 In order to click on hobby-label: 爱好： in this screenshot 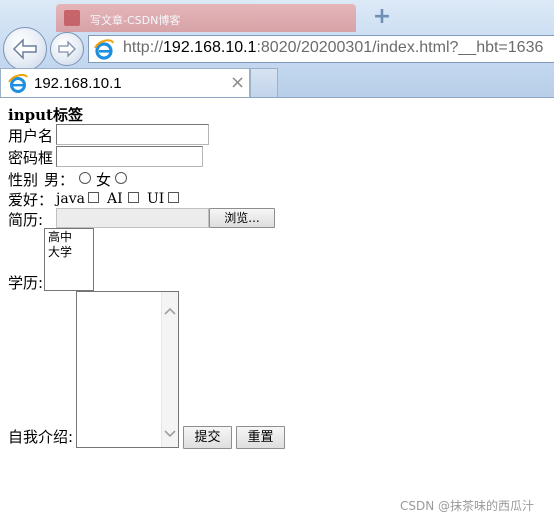, I will do `click(31, 200)`.